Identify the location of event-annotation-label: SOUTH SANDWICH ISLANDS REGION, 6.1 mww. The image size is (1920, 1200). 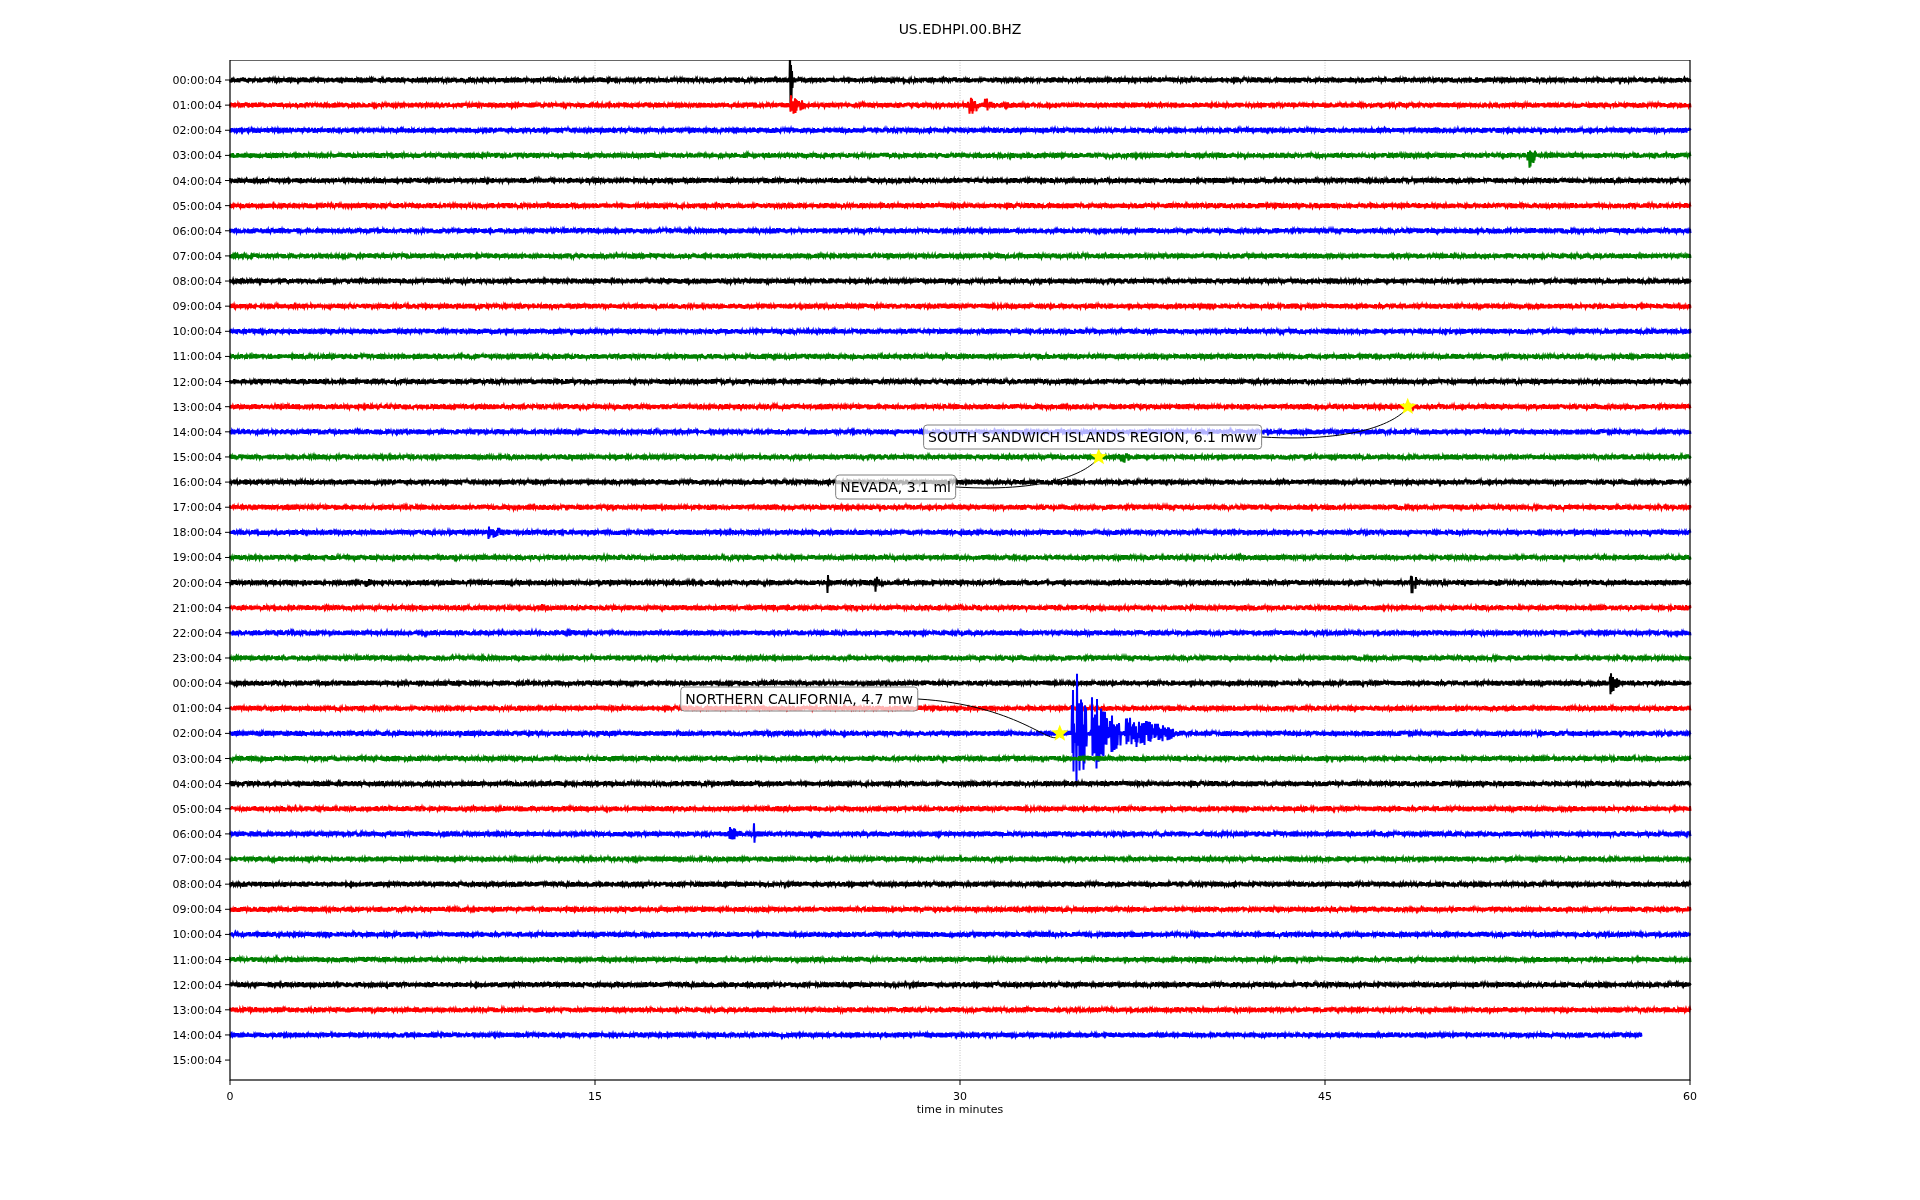
(1092, 437).